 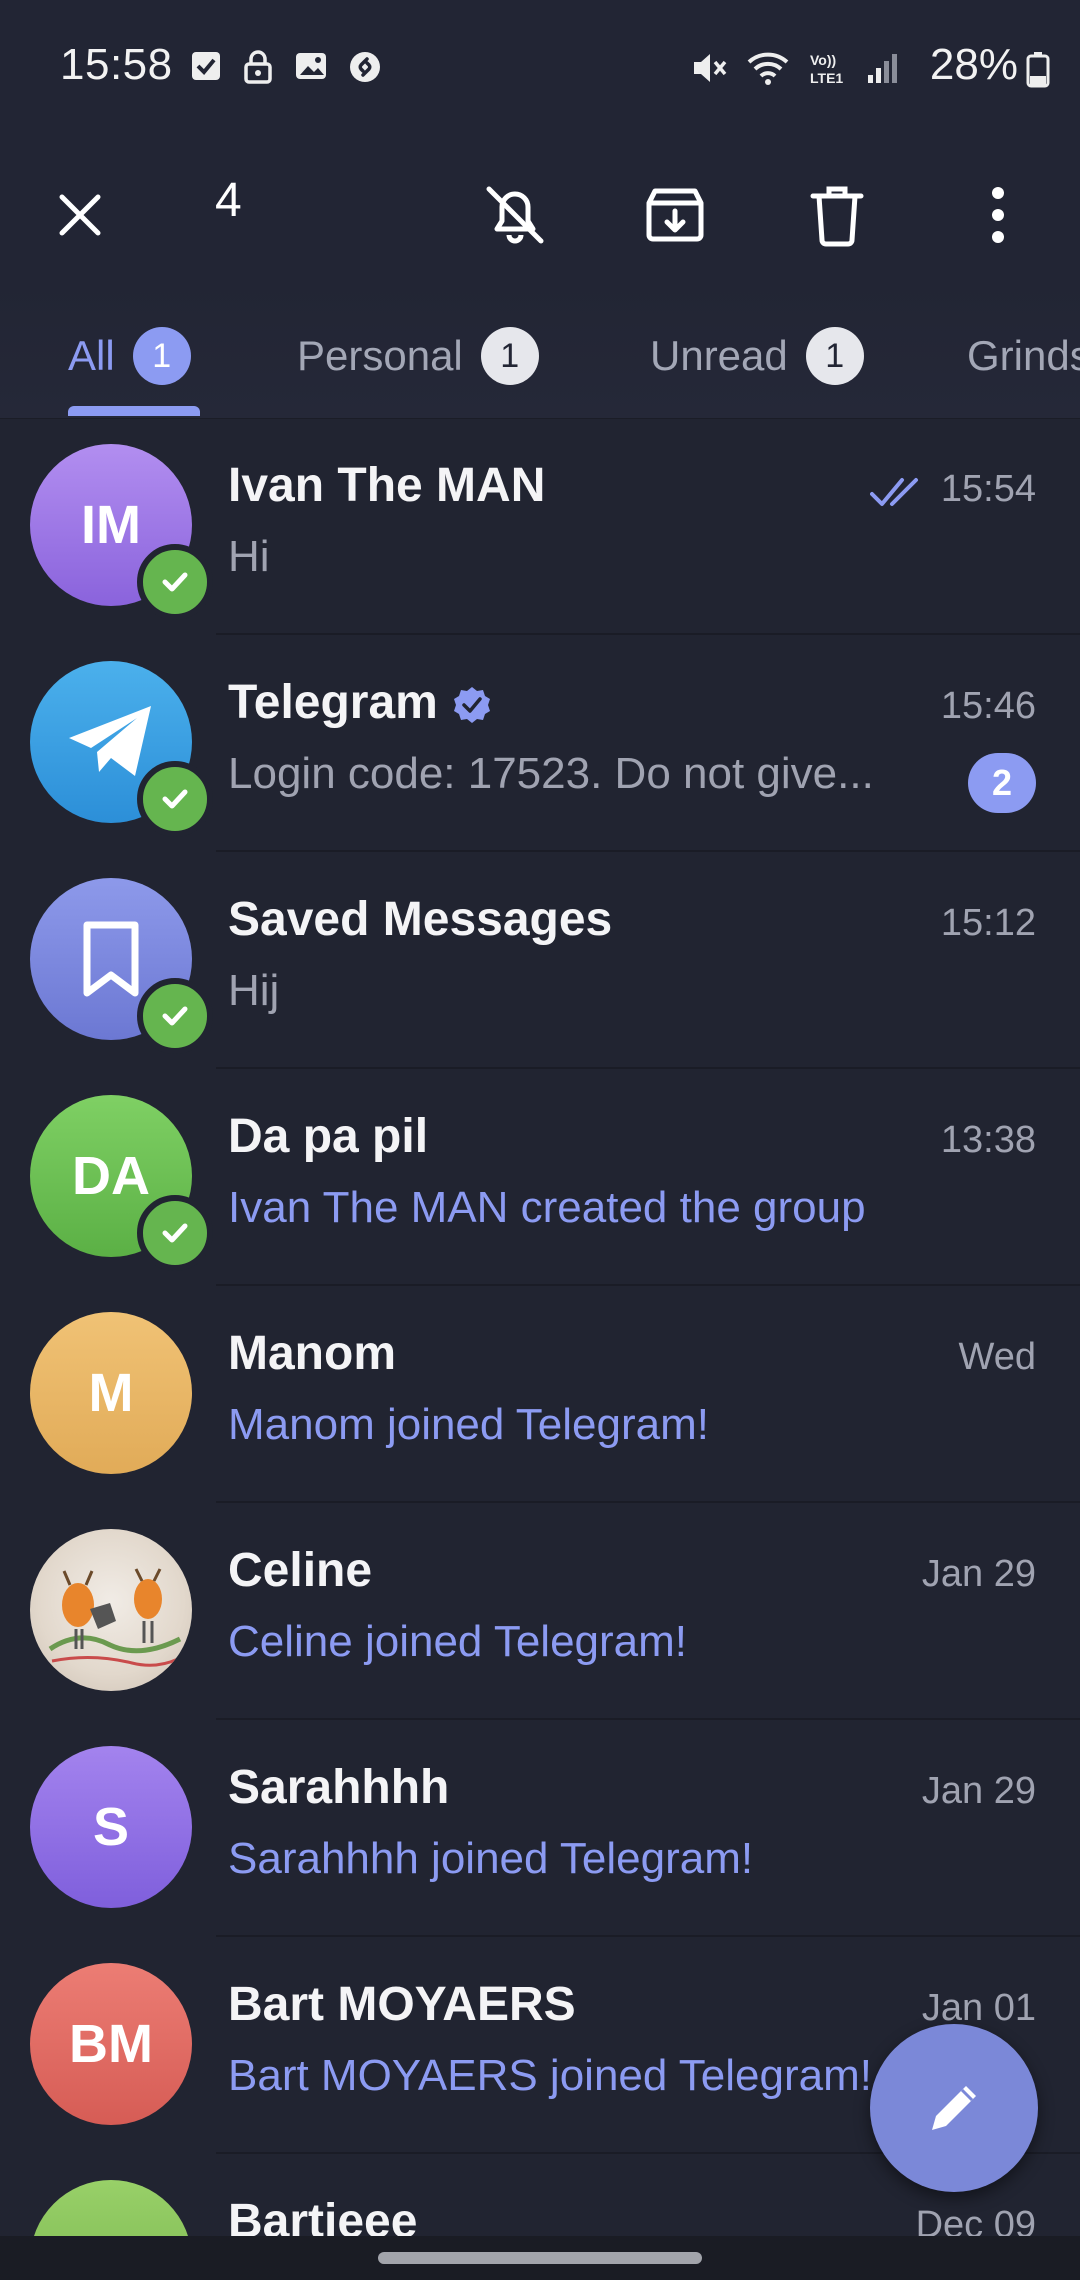 I want to click on avatar-photo, so click(x=111, y=1610).